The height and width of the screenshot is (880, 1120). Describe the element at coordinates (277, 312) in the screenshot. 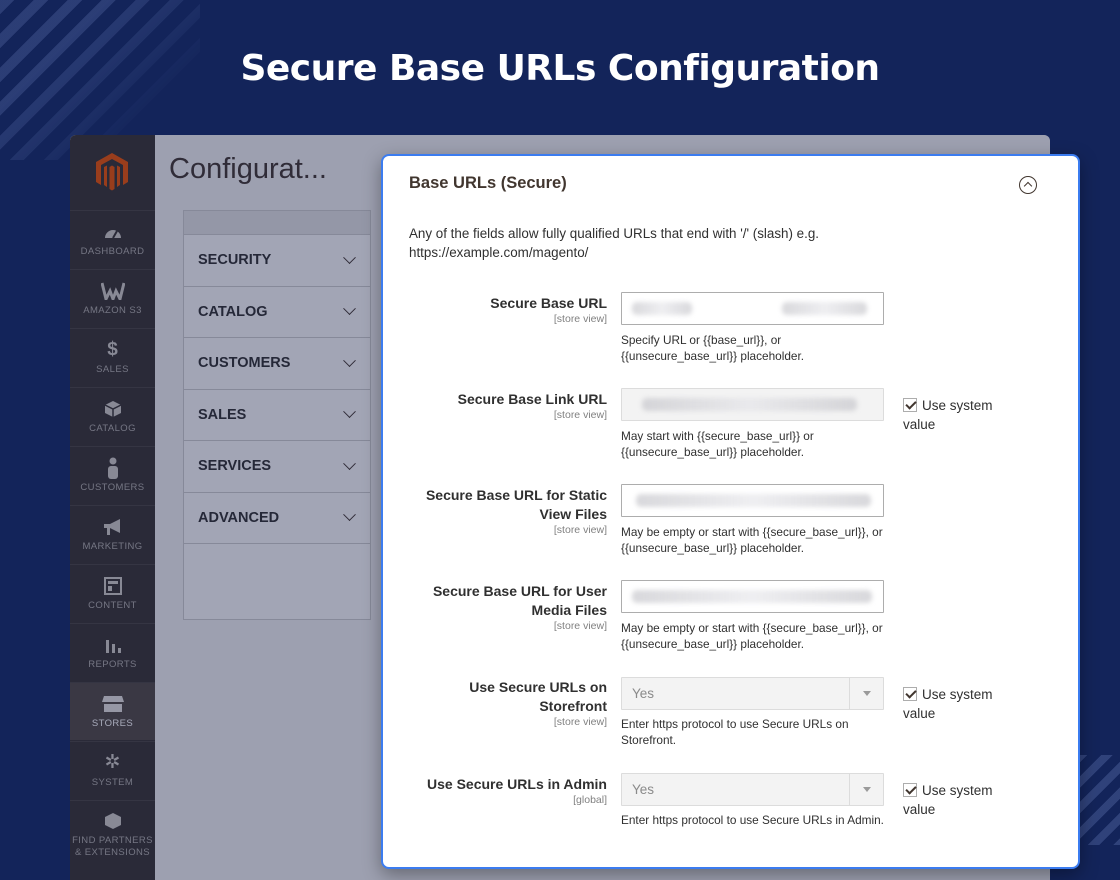

I see `tab-catalog: CATALOG` at that location.